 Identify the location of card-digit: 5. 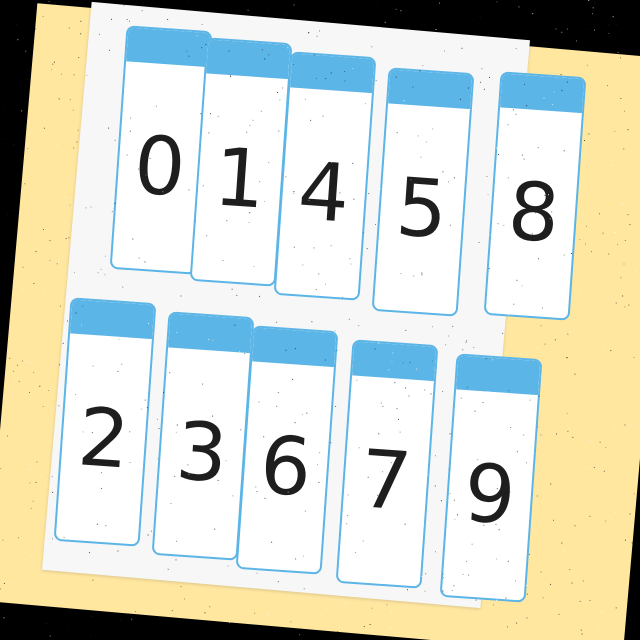
(422, 208).